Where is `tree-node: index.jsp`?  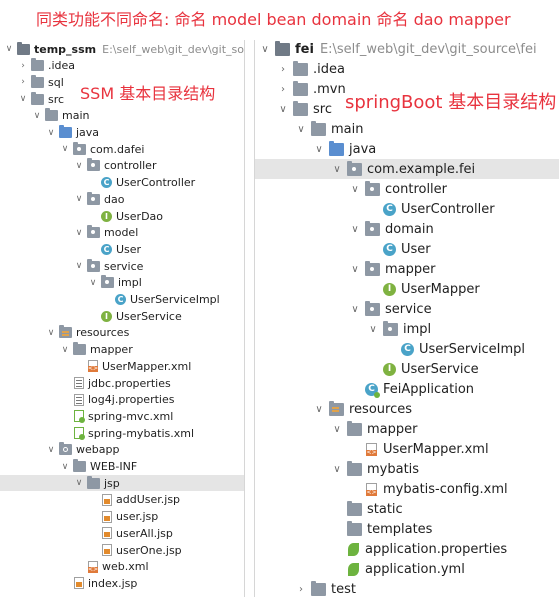
tree-node: index.jsp is located at coordinates (122, 583).